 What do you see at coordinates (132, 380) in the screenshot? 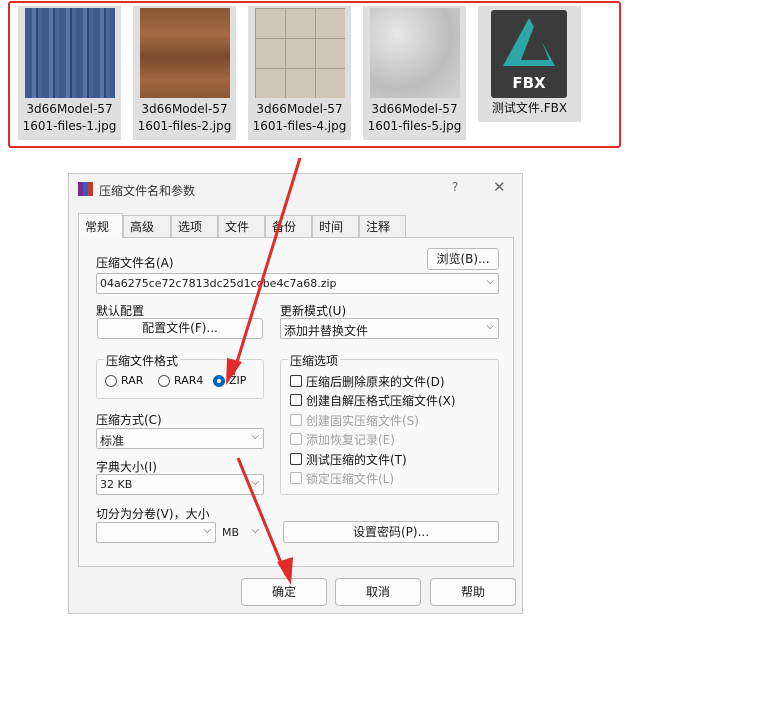
I see `format-rar-label: RAR` at bounding box center [132, 380].